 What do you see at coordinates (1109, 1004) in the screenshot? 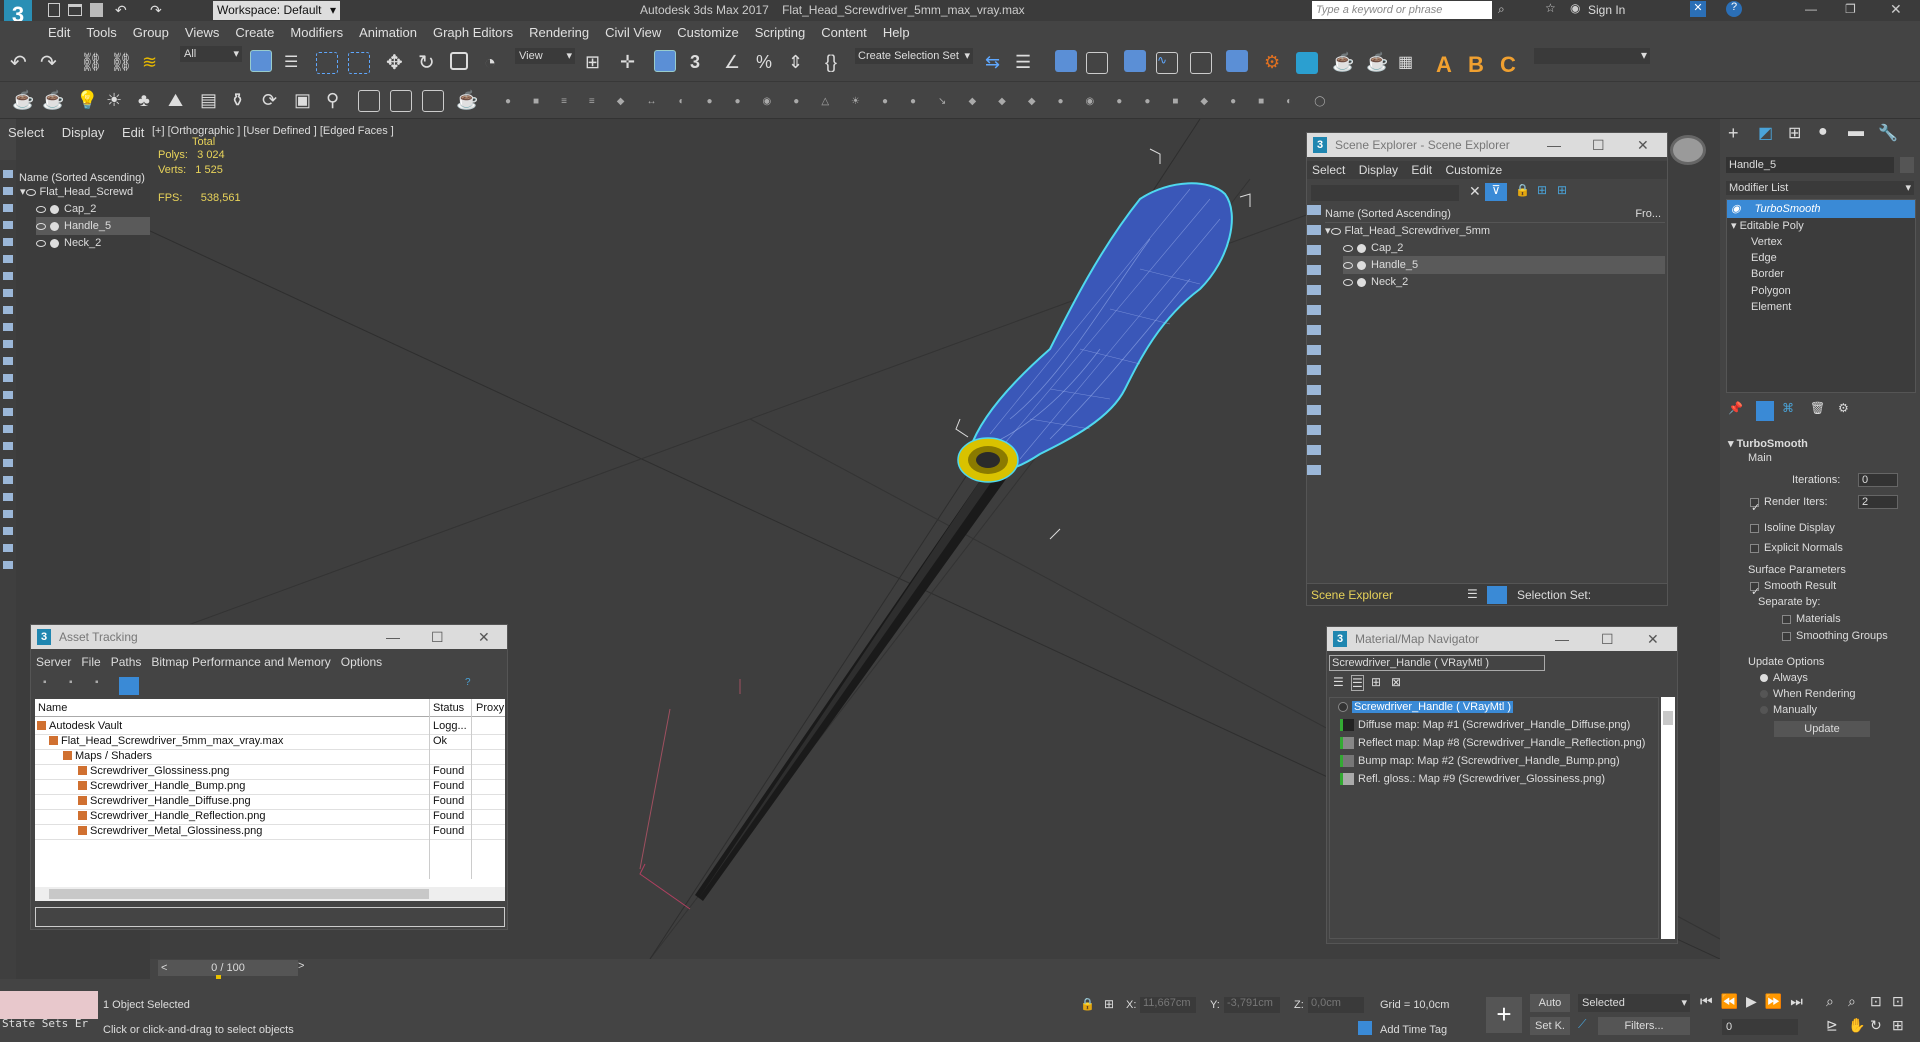
I see `abs-mode-icon: ⊞` at bounding box center [1109, 1004].